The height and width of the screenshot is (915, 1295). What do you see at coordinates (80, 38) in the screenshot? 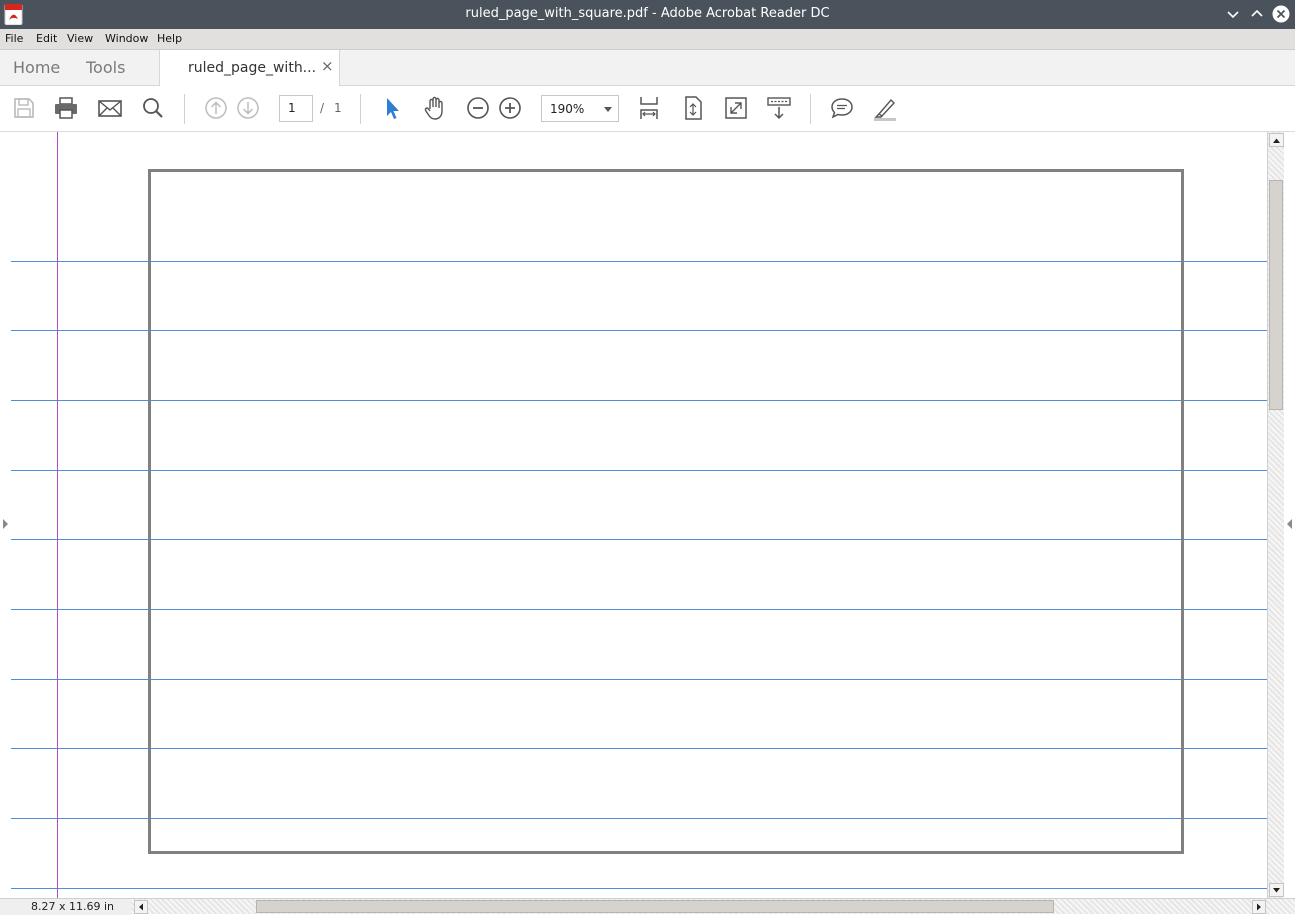
I see `menu-view: View` at bounding box center [80, 38].